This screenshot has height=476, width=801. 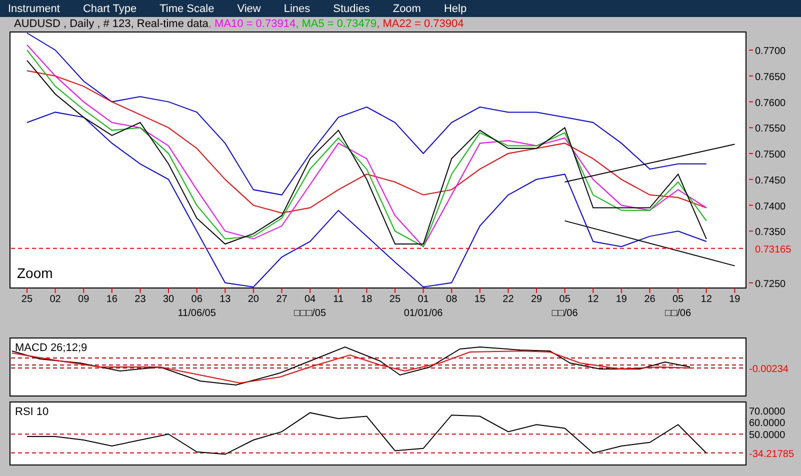 What do you see at coordinates (109, 8) in the screenshot?
I see `menu-item: Chart Type` at bounding box center [109, 8].